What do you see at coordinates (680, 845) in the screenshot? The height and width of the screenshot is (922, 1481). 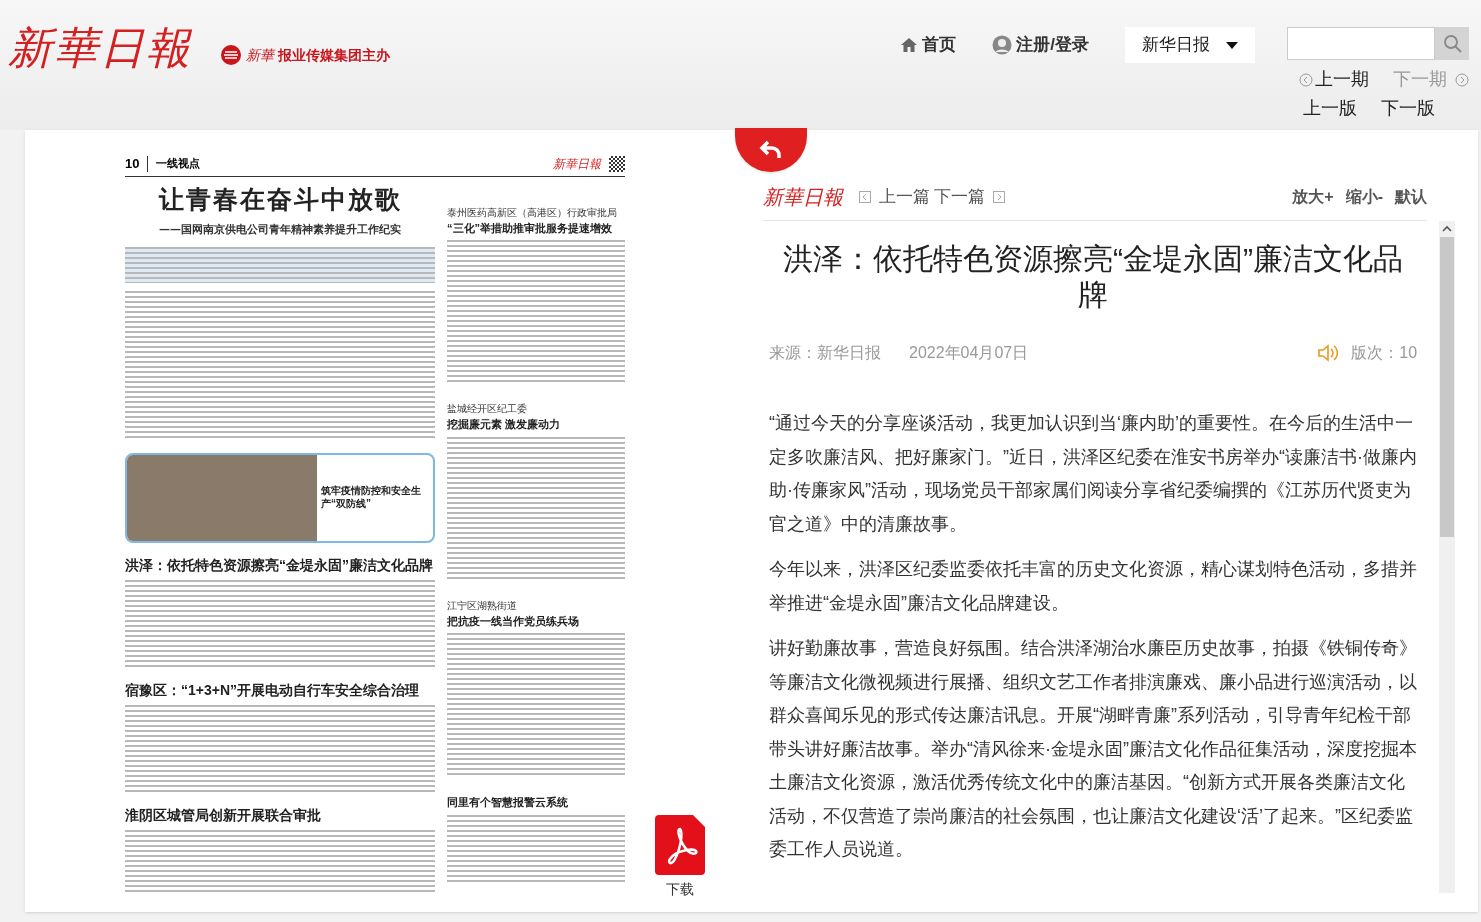 I see `pdf-icon` at bounding box center [680, 845].